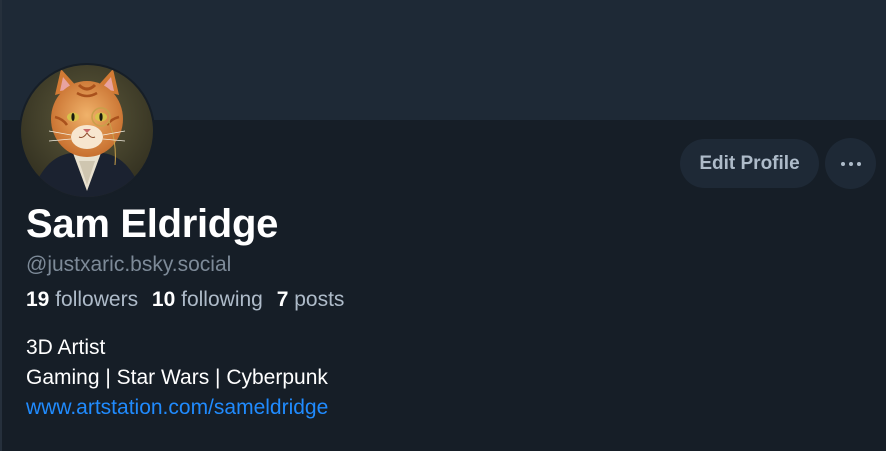 The image size is (886, 451). I want to click on following-stat: 10 following, so click(207, 299).